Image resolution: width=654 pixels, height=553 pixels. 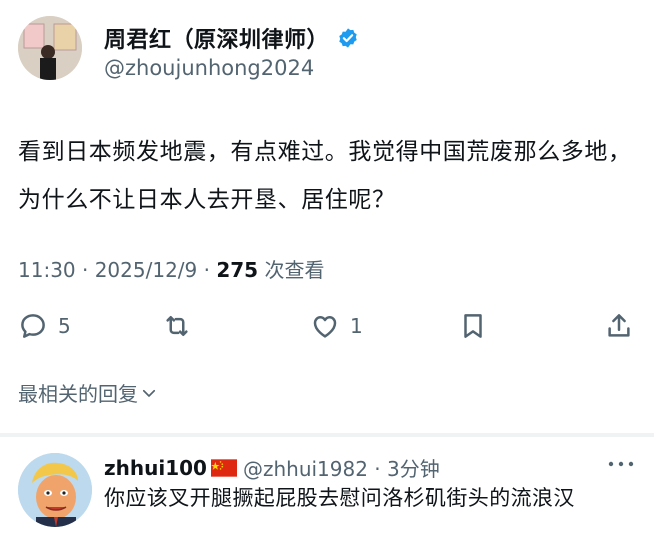 I want to click on view-count-label: 次查看, so click(x=291, y=270).